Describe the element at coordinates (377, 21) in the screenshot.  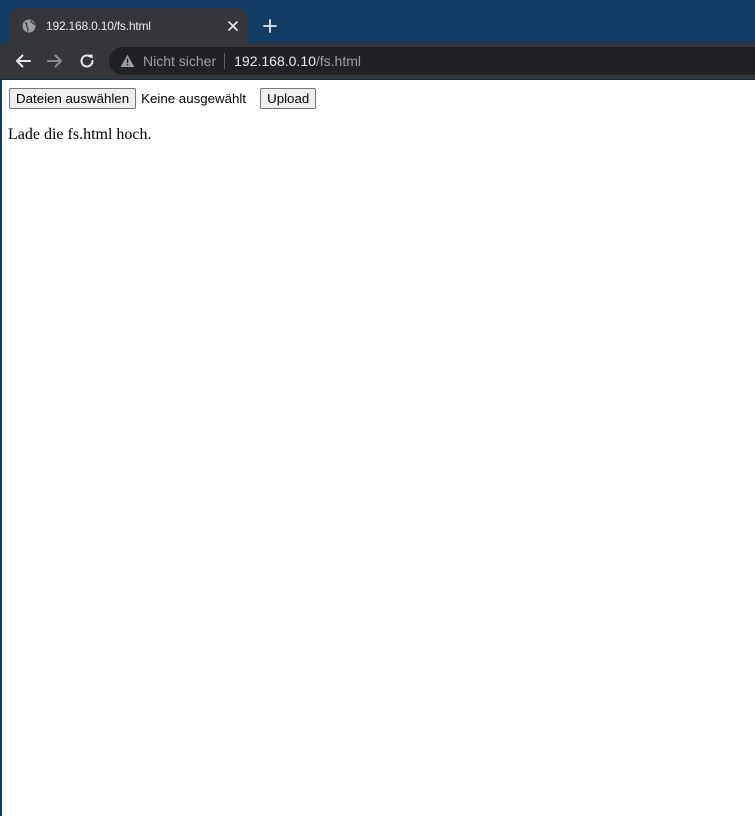
I see `tab-strip: 192.168.0.10/fs.html` at that location.